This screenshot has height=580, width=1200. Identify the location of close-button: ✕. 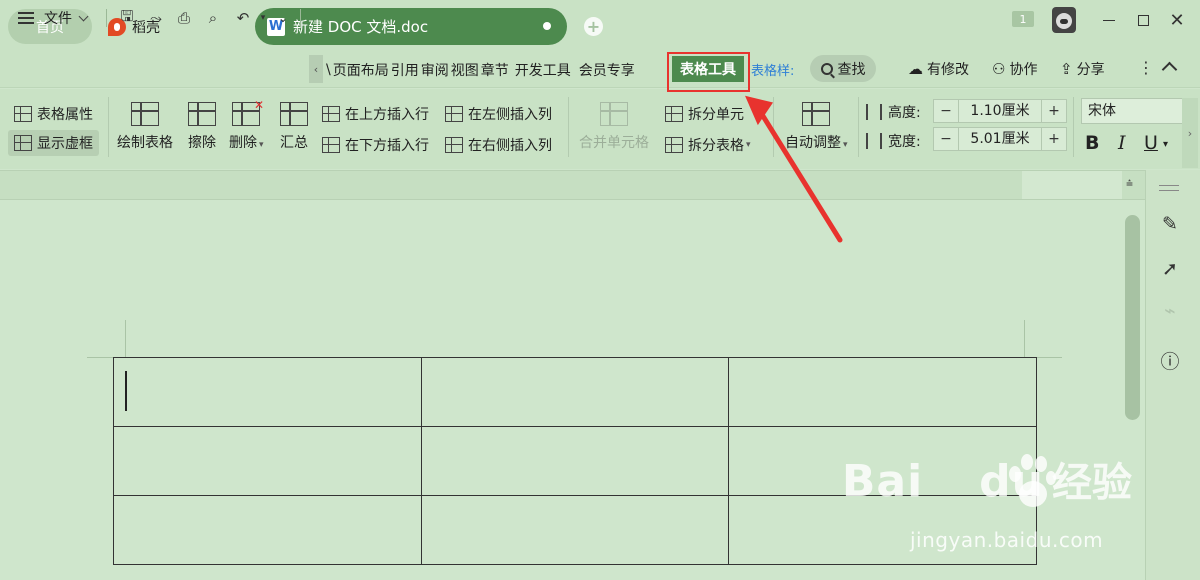
(1177, 20).